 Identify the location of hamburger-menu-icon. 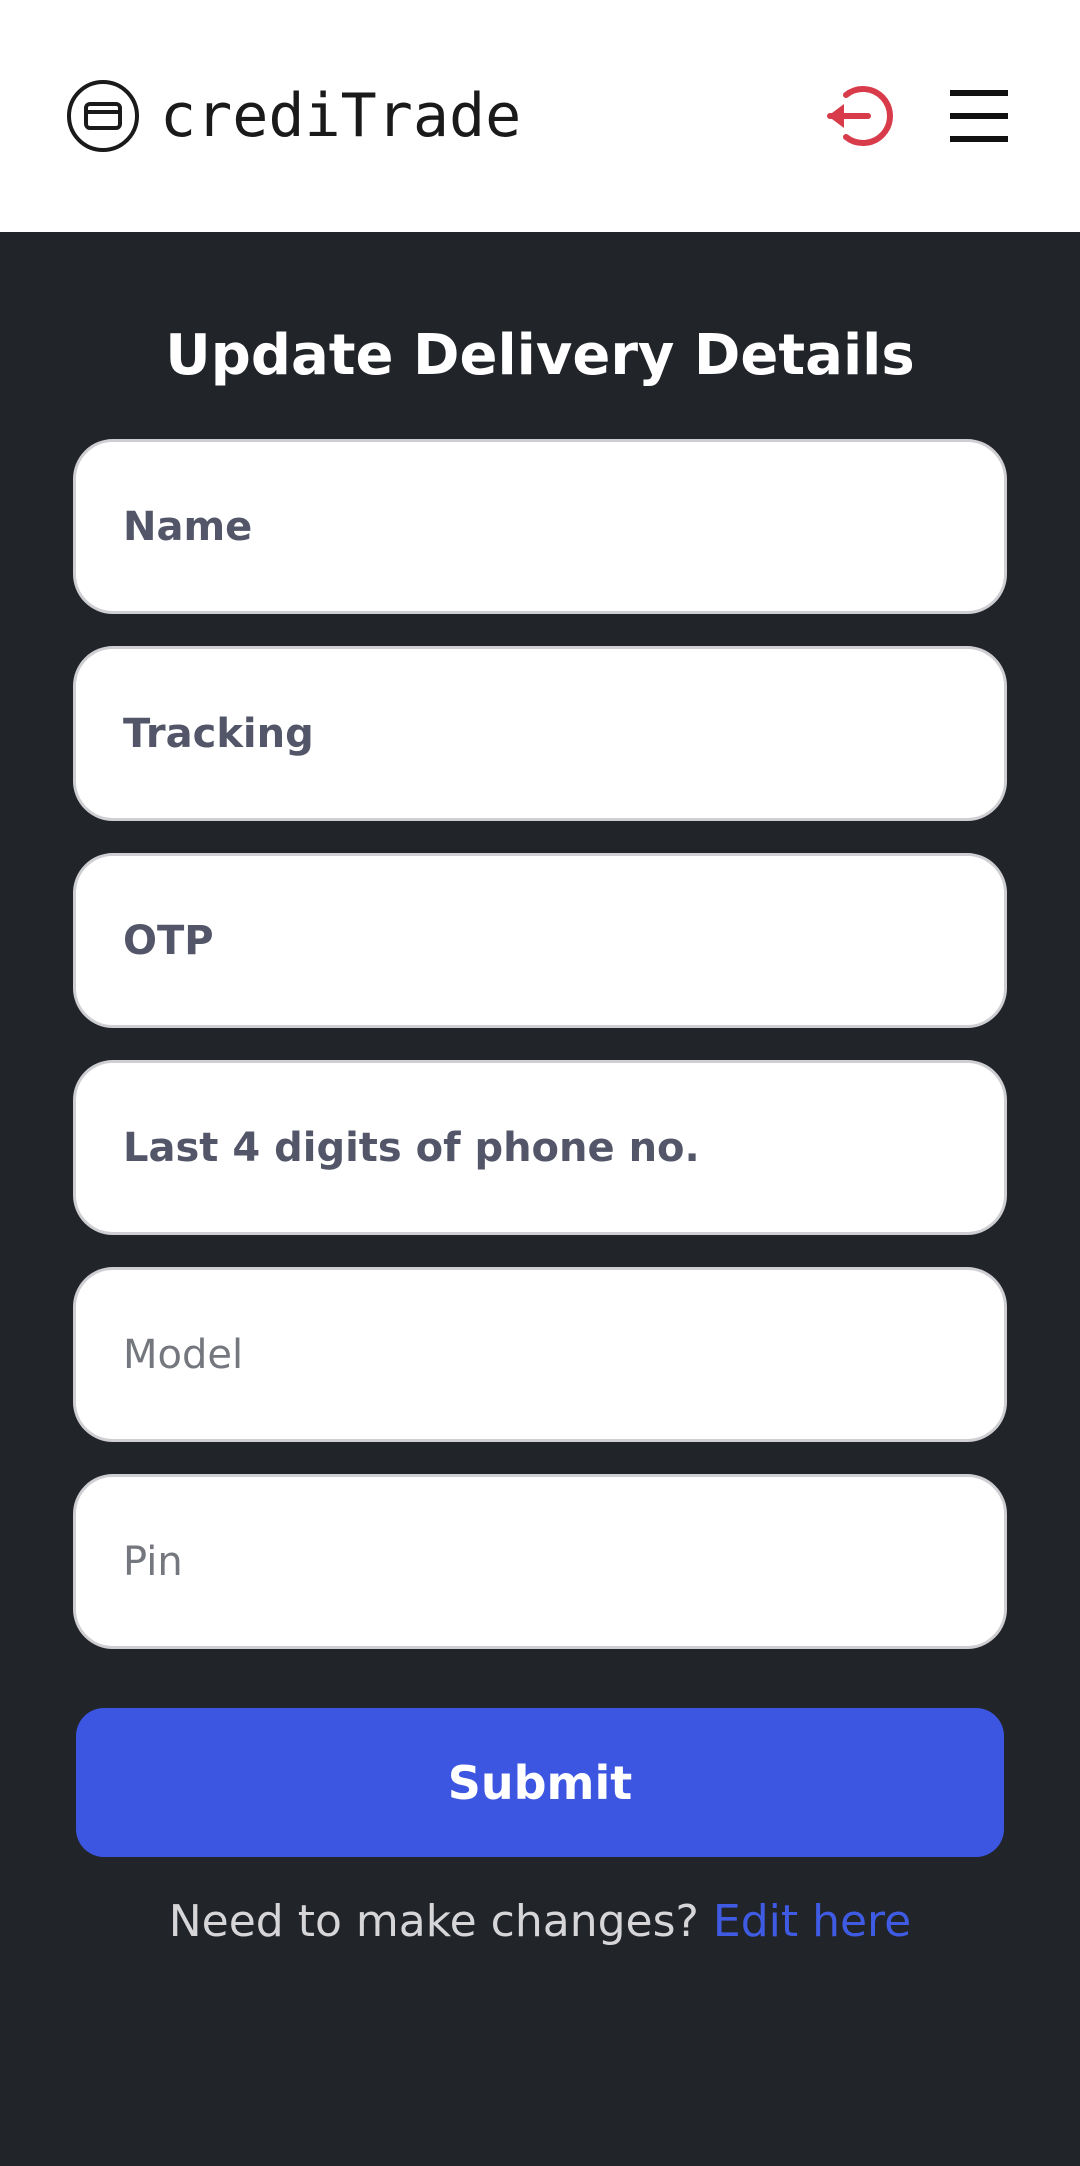
(979, 116).